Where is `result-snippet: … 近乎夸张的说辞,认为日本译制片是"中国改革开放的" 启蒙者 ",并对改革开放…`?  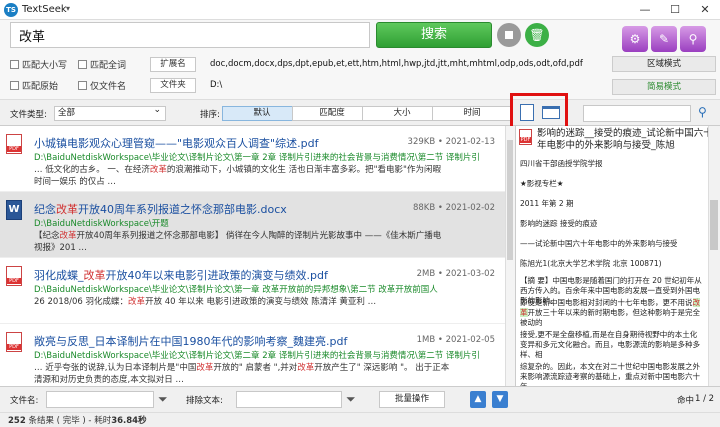 result-snippet: … 近乎夸张的说辞,认为日本译制片是"中国改革开放的" 启蒙者 ",并对改革开放… is located at coordinates (242, 374).